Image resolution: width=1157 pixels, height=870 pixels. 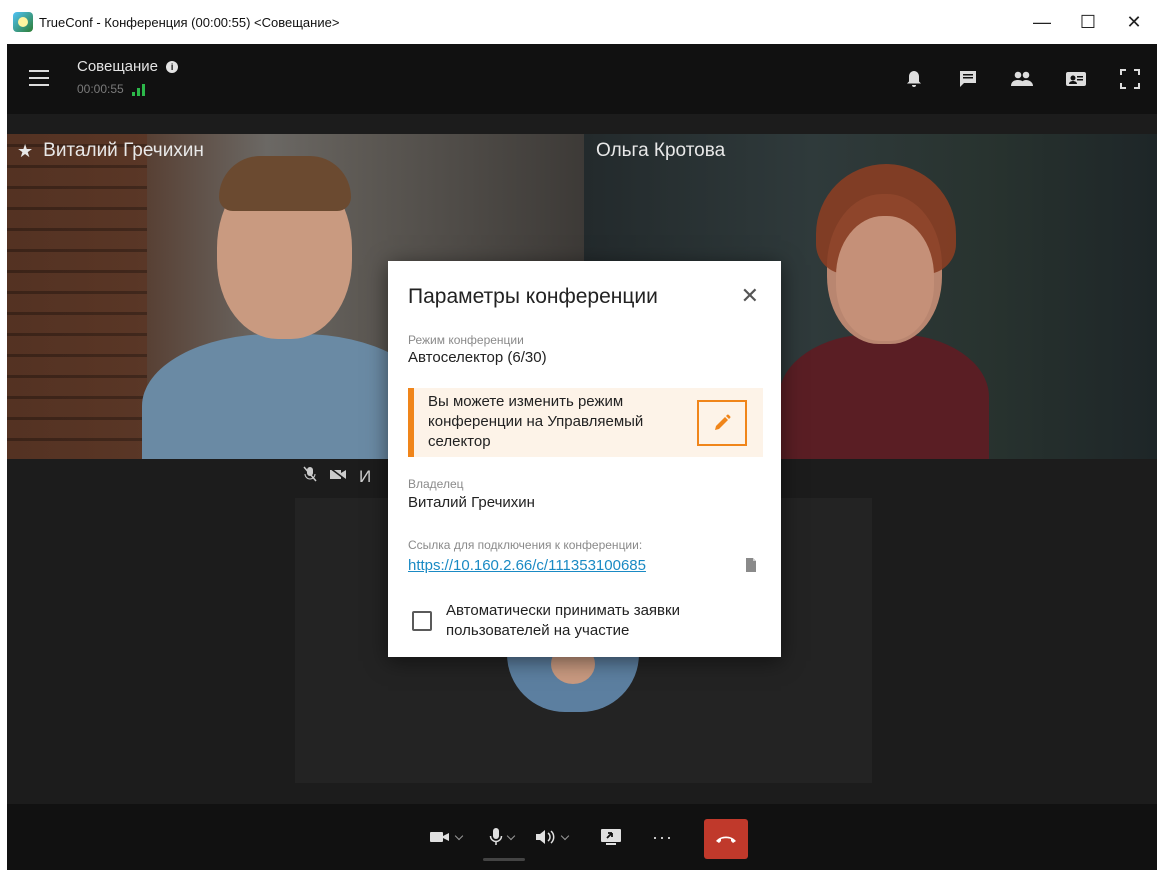 I want to click on camera-options-chevron-icon, so click(x=459, y=835).